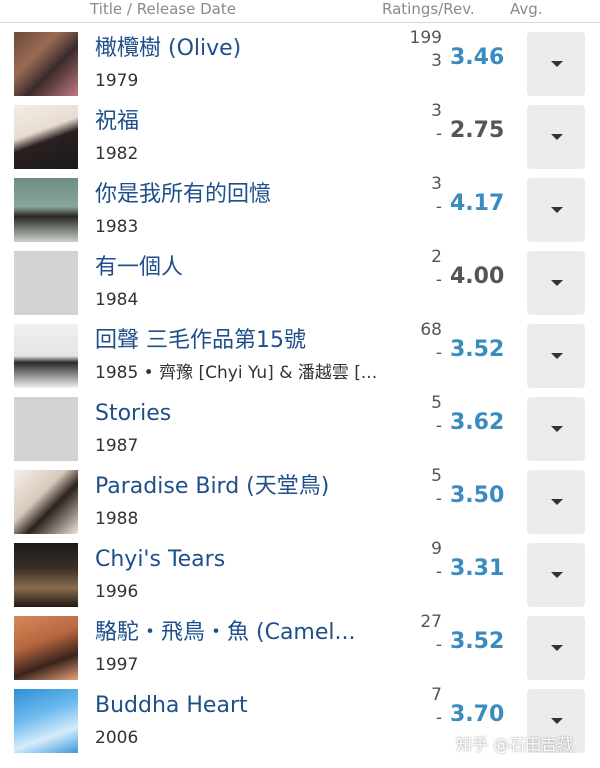  I want to click on release-date: 1979, so click(117, 81).